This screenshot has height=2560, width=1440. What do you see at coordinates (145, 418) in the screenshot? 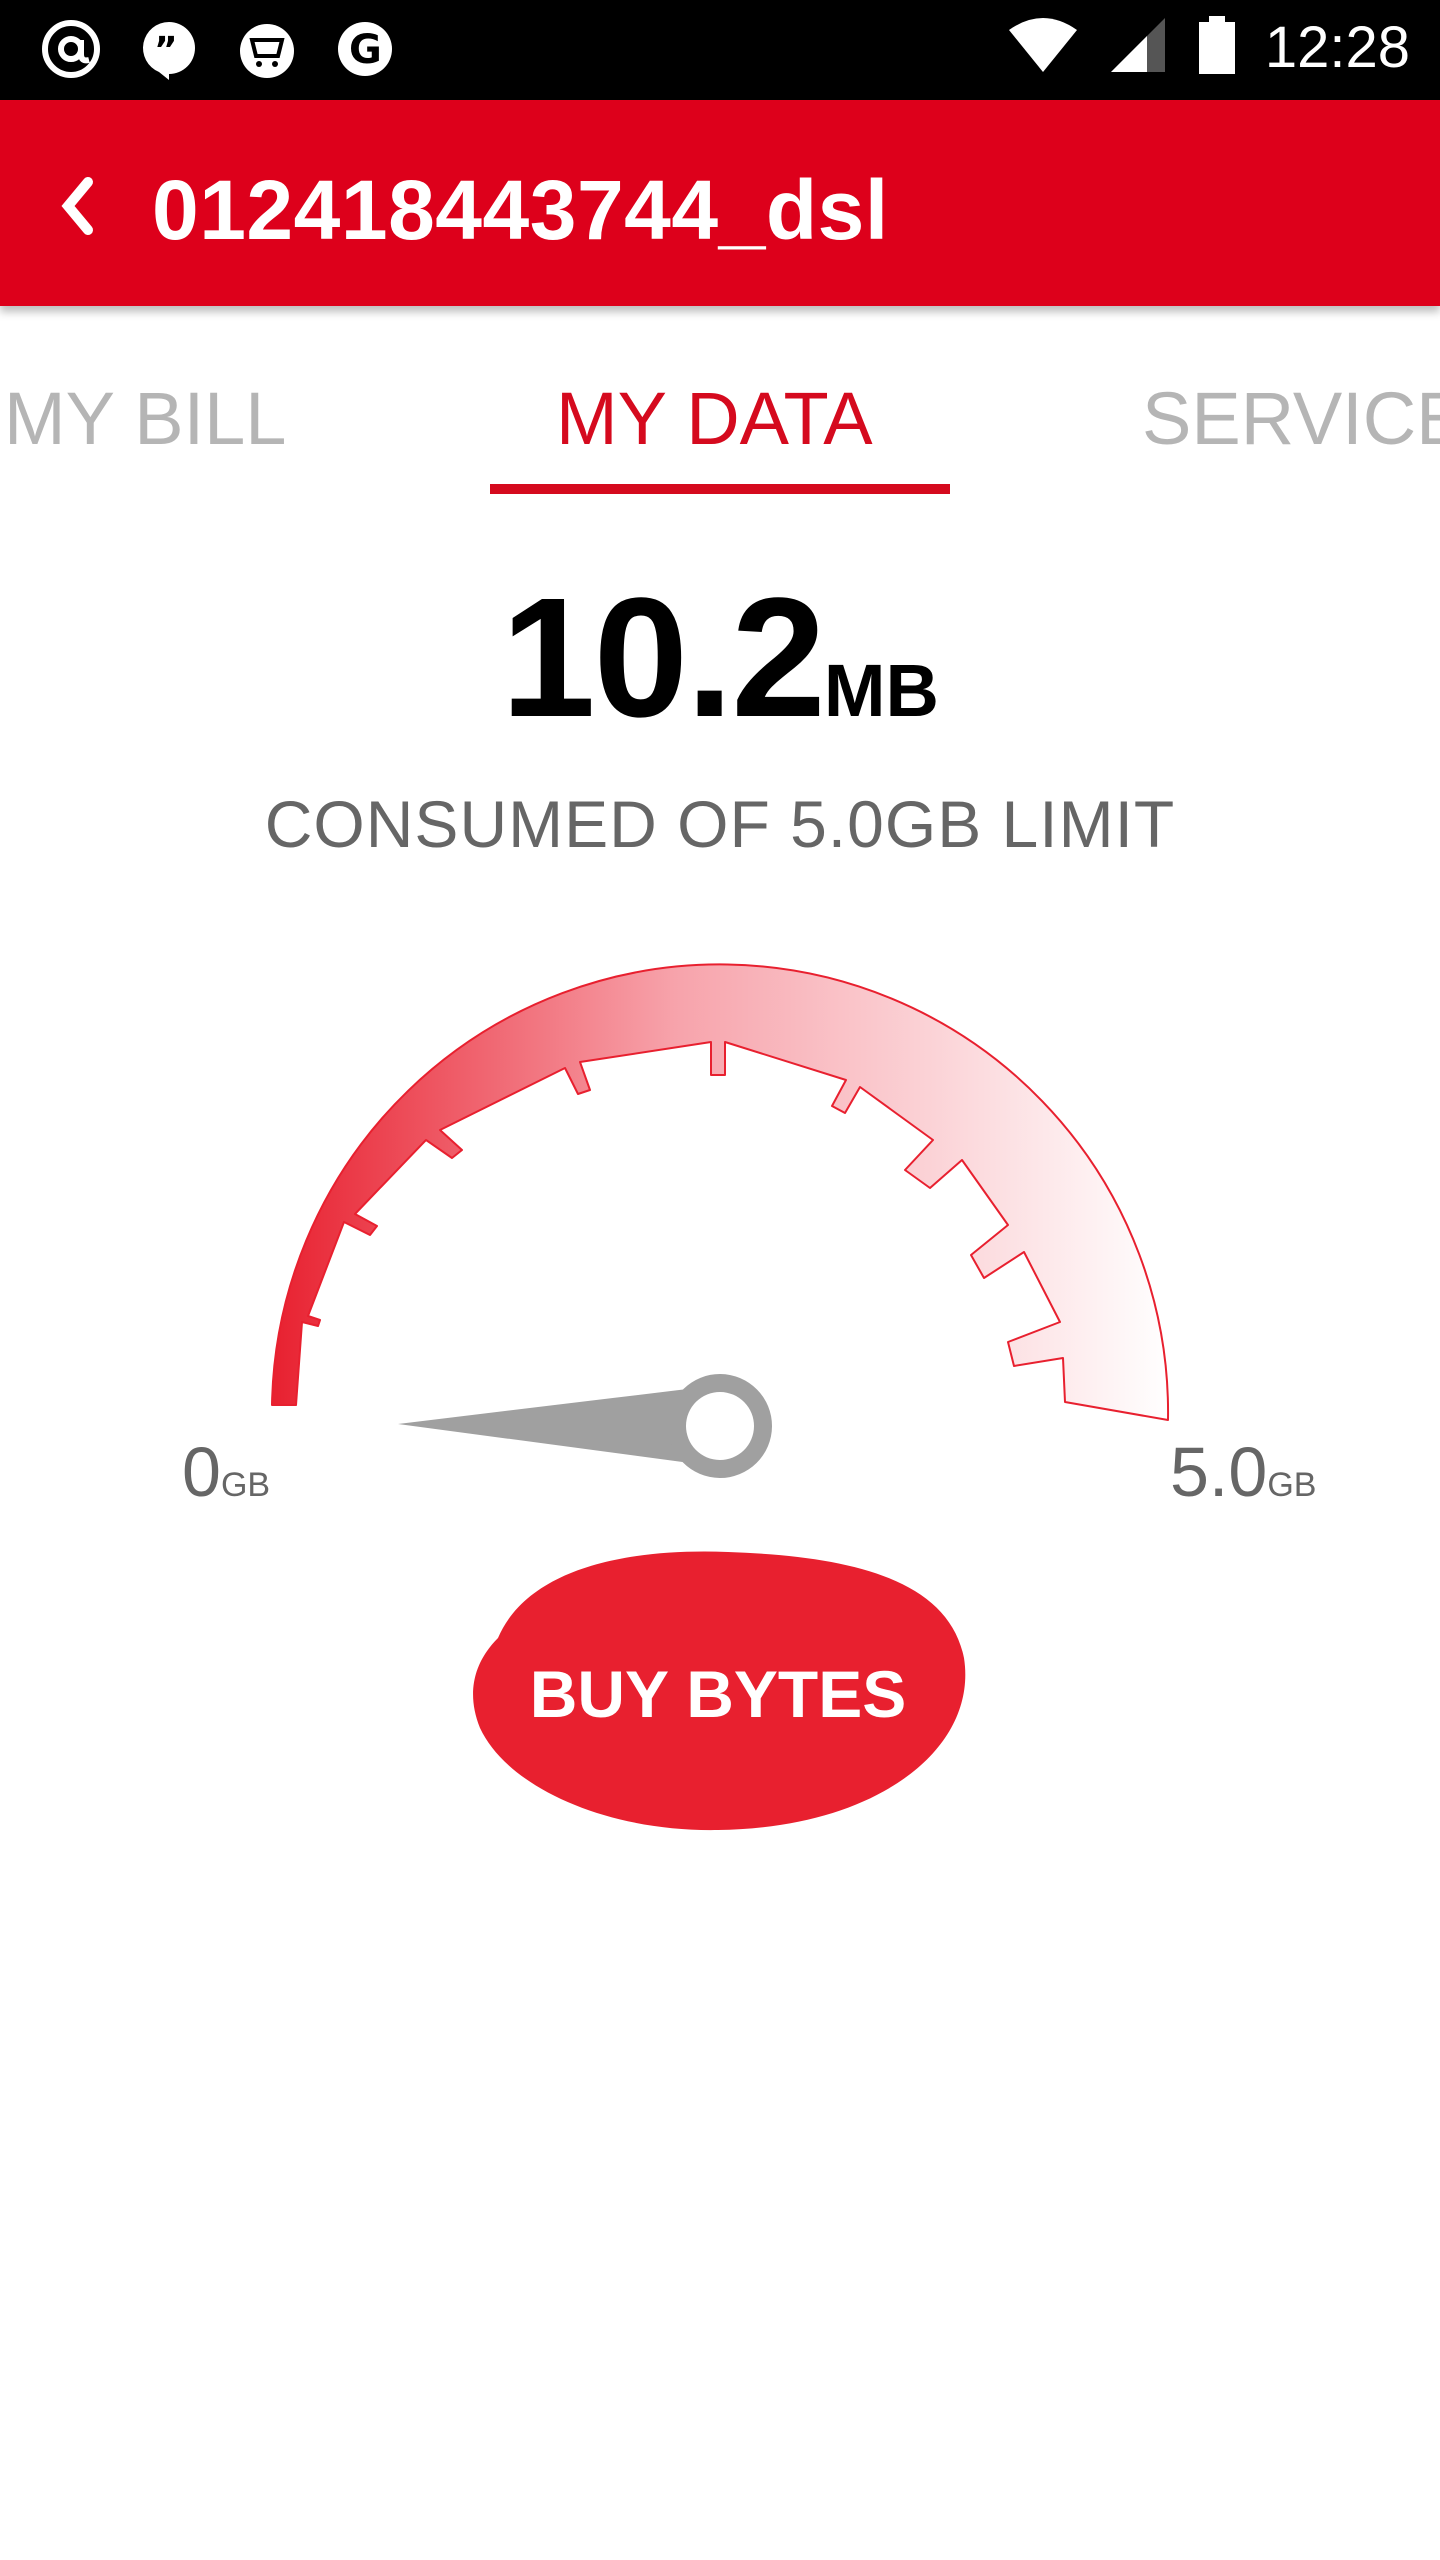
I see `tab-my-bill: MY BILL` at bounding box center [145, 418].